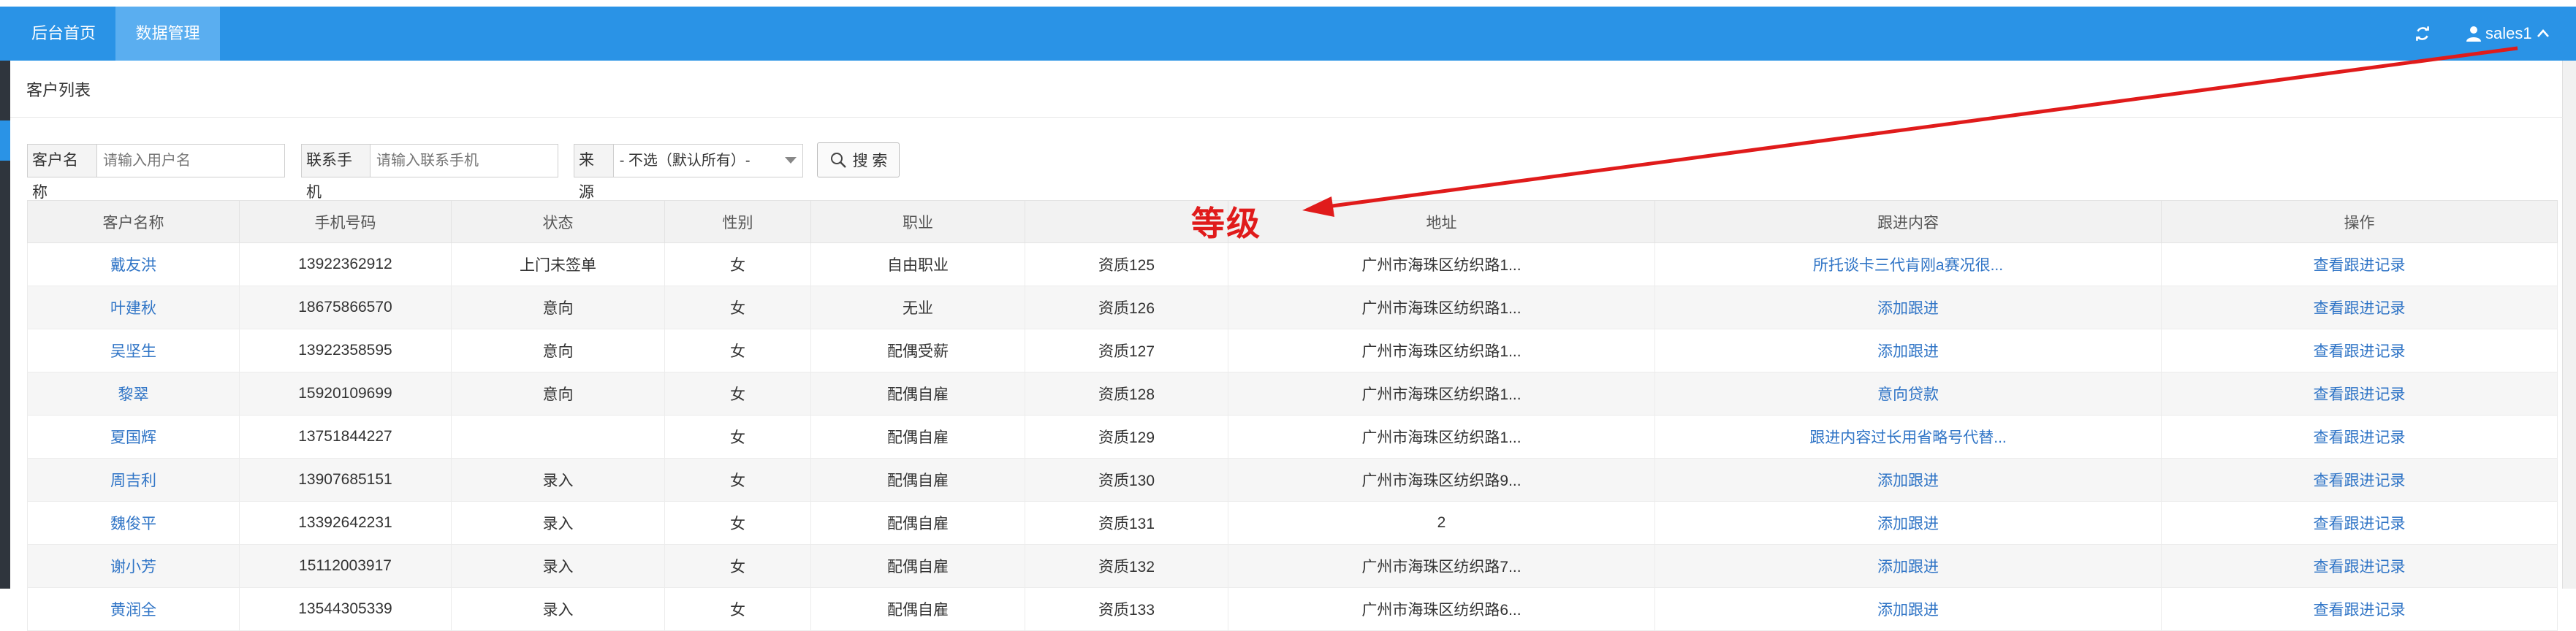  I want to click on cell-name: 黄润全, so click(133, 609).